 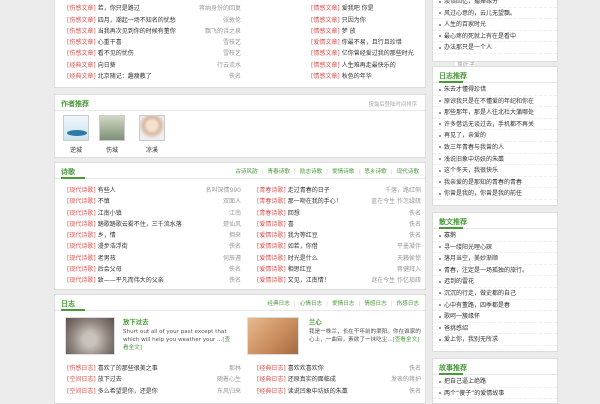 I want to click on sidebar-link-item: 原谅我只是在不懂爱的年纪和你在, so click(x=495, y=102).